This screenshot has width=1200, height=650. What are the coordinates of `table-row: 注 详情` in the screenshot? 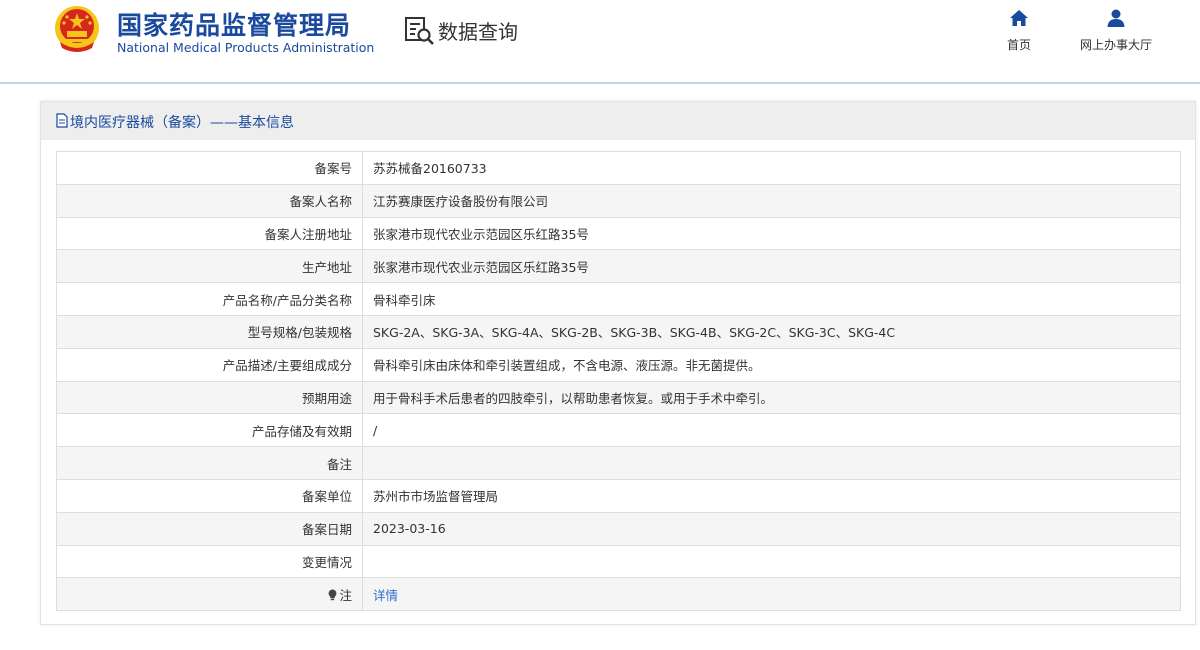 It's located at (618, 594).